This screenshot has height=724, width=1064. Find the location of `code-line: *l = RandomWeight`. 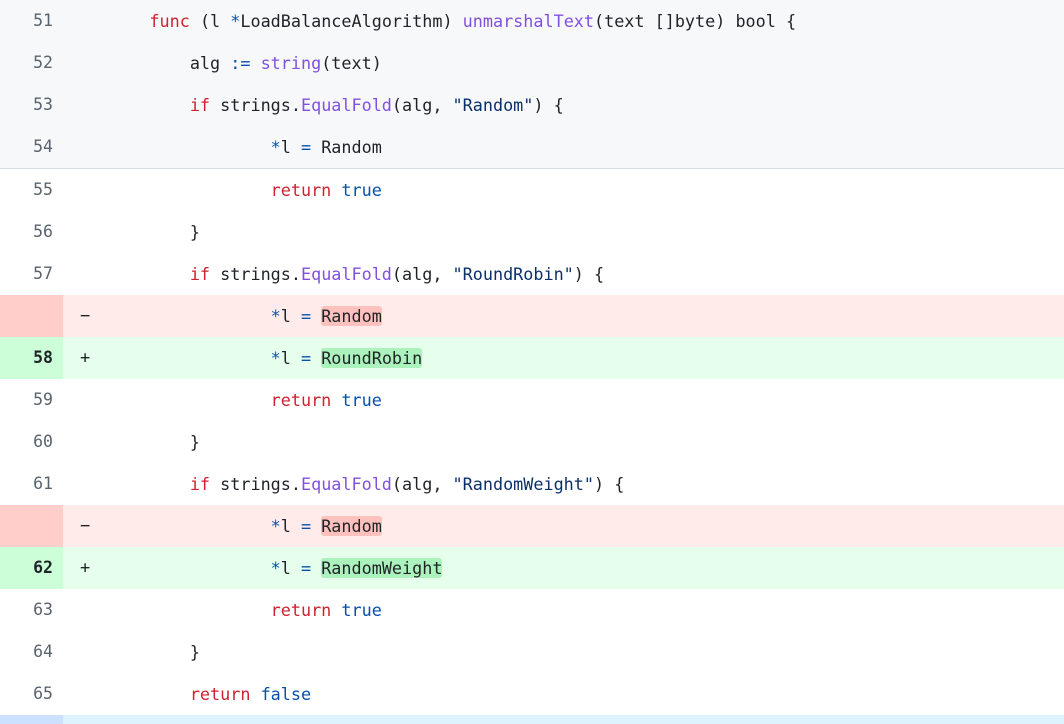

code-line: *l = RandomWeight is located at coordinates (586, 568).